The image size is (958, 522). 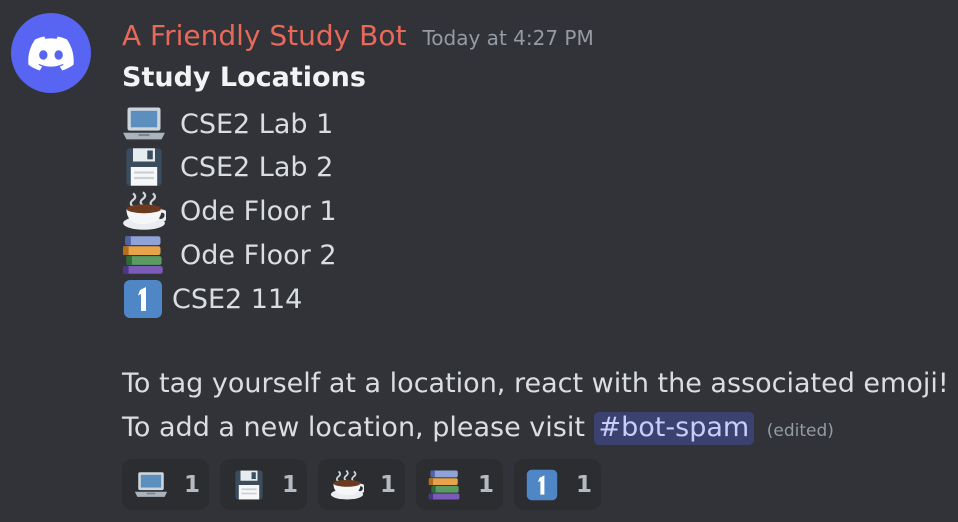 I want to click on edited-label: (edited), so click(x=800, y=431).